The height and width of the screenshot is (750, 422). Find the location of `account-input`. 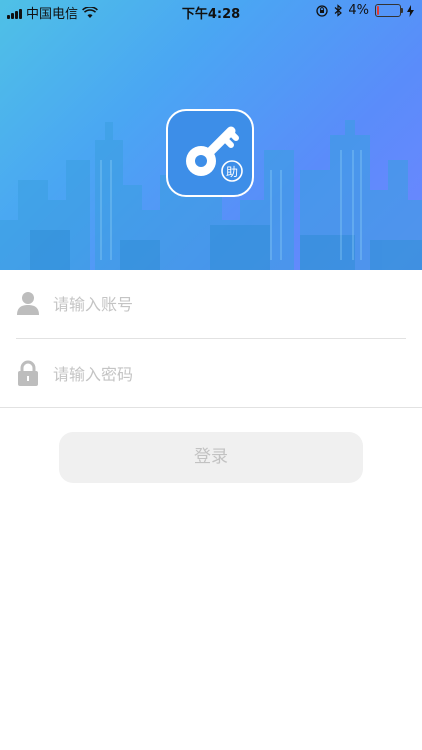

account-input is located at coordinates (223, 304).